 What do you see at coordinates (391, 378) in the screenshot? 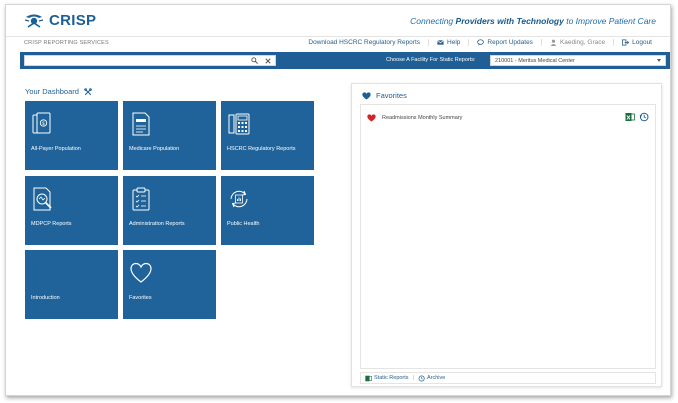
I see `static-reports-label: Static Reports` at bounding box center [391, 378].